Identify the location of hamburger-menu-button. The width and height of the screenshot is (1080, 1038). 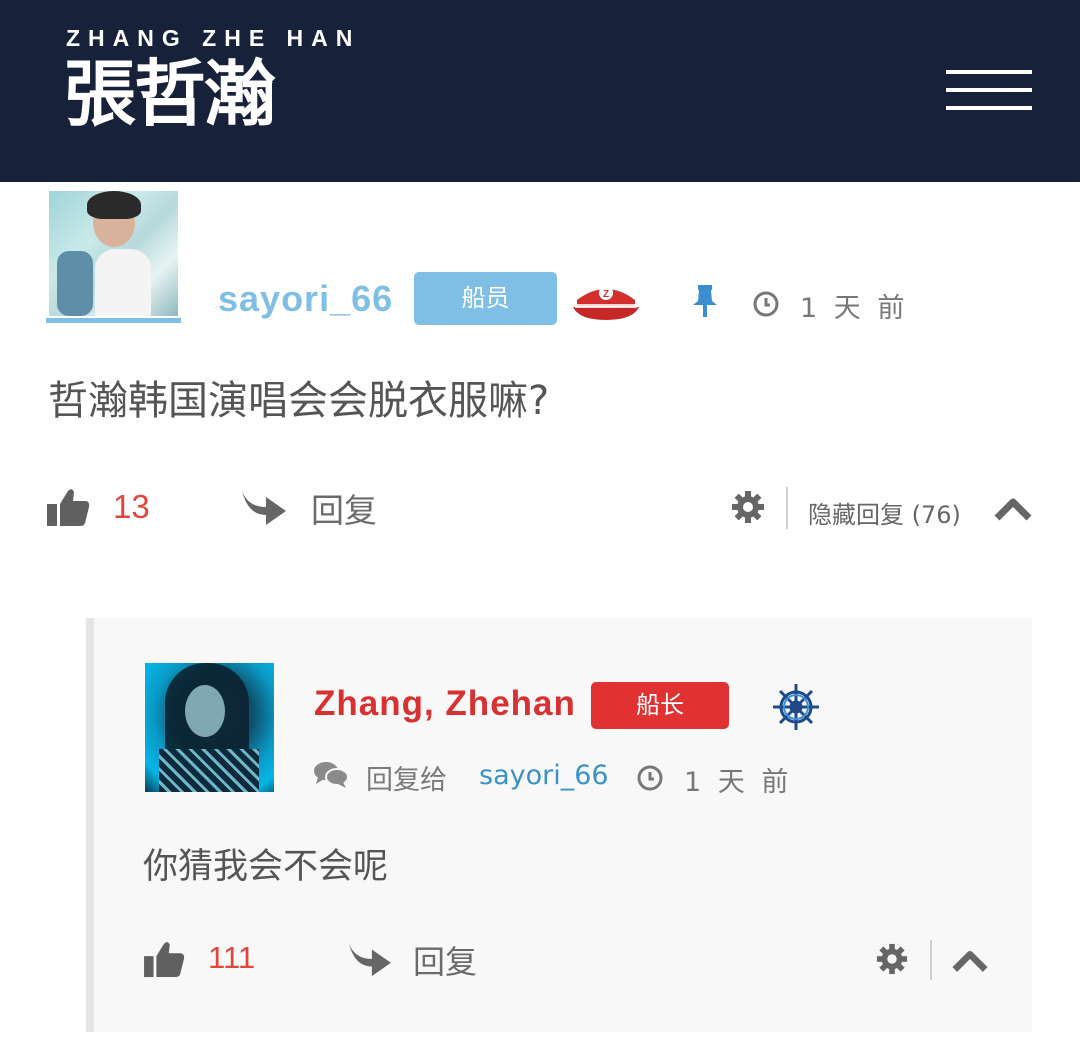
(989, 90).